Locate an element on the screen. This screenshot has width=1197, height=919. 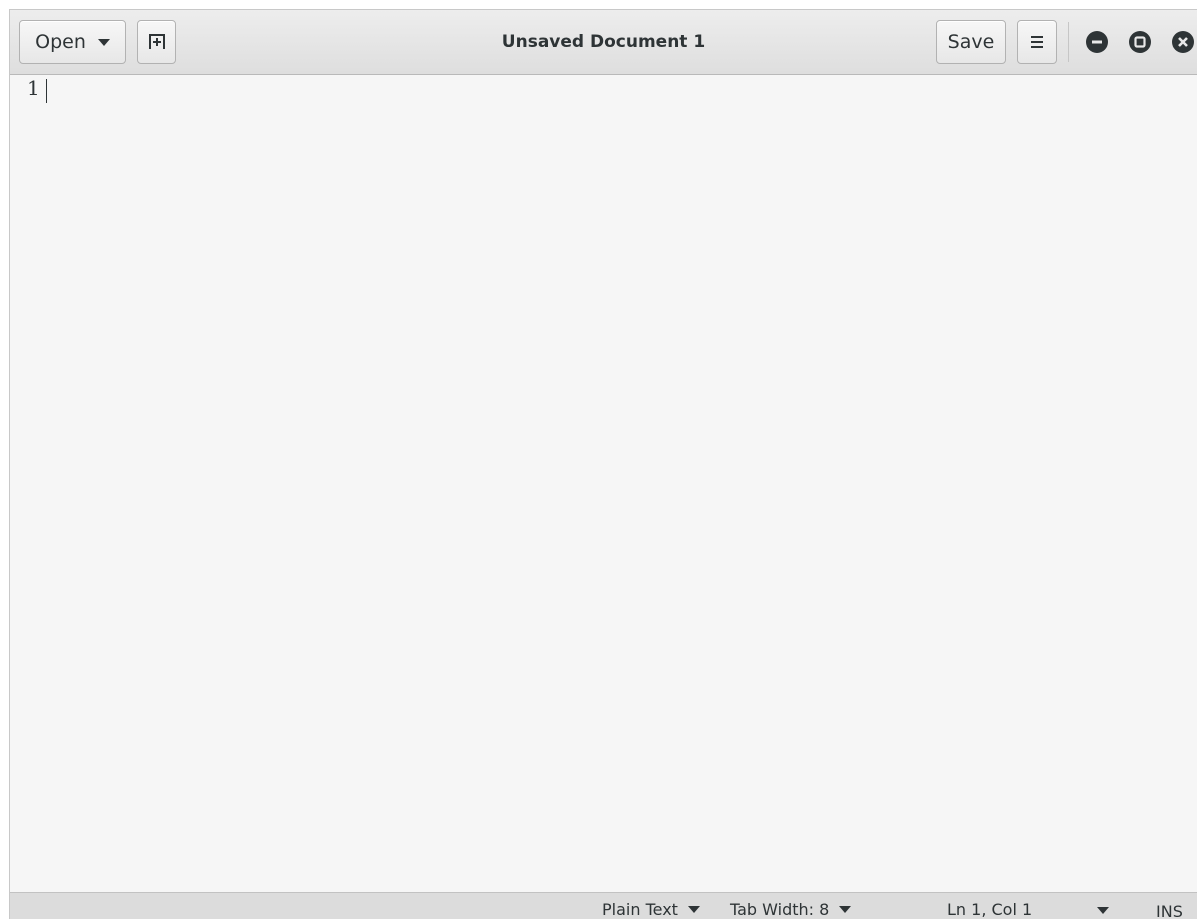
language-label: Plain Text is located at coordinates (640, 909).